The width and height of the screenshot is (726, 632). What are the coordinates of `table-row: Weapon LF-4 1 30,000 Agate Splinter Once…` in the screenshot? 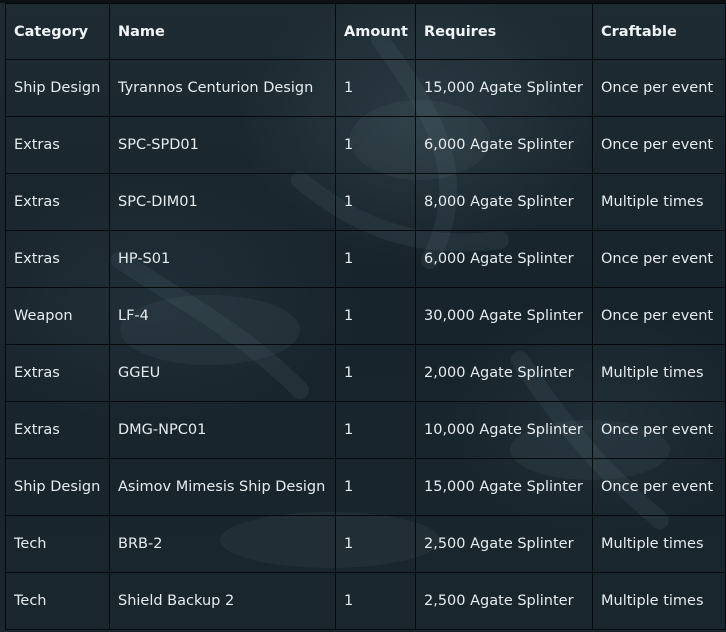 It's located at (365, 316).